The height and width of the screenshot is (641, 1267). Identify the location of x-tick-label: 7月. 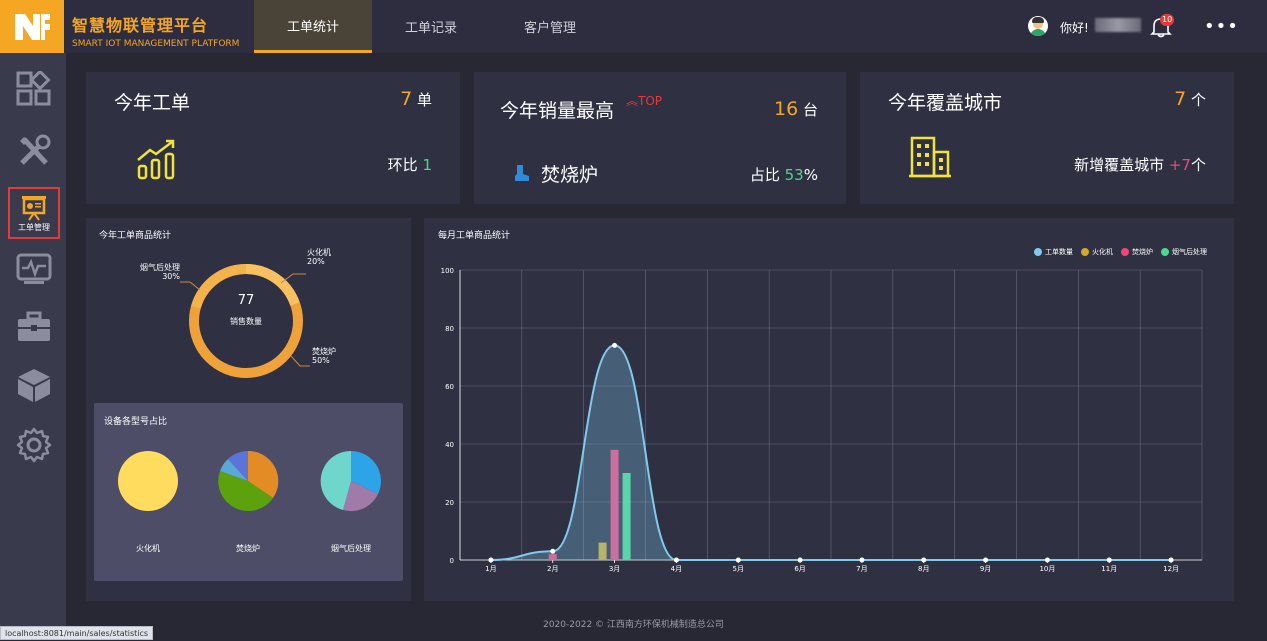
(861, 569).